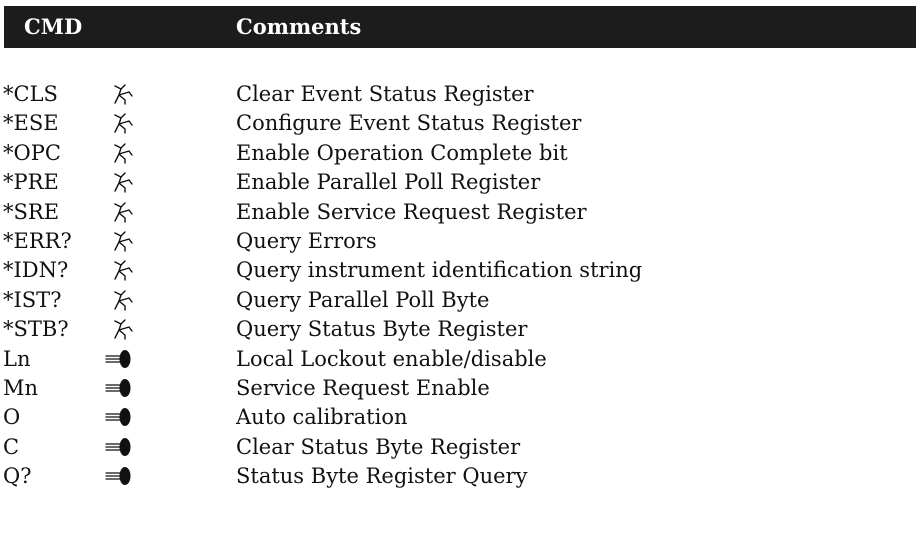 This screenshot has height=556, width=916. I want to click on command-code: *CLS, so click(30, 94).